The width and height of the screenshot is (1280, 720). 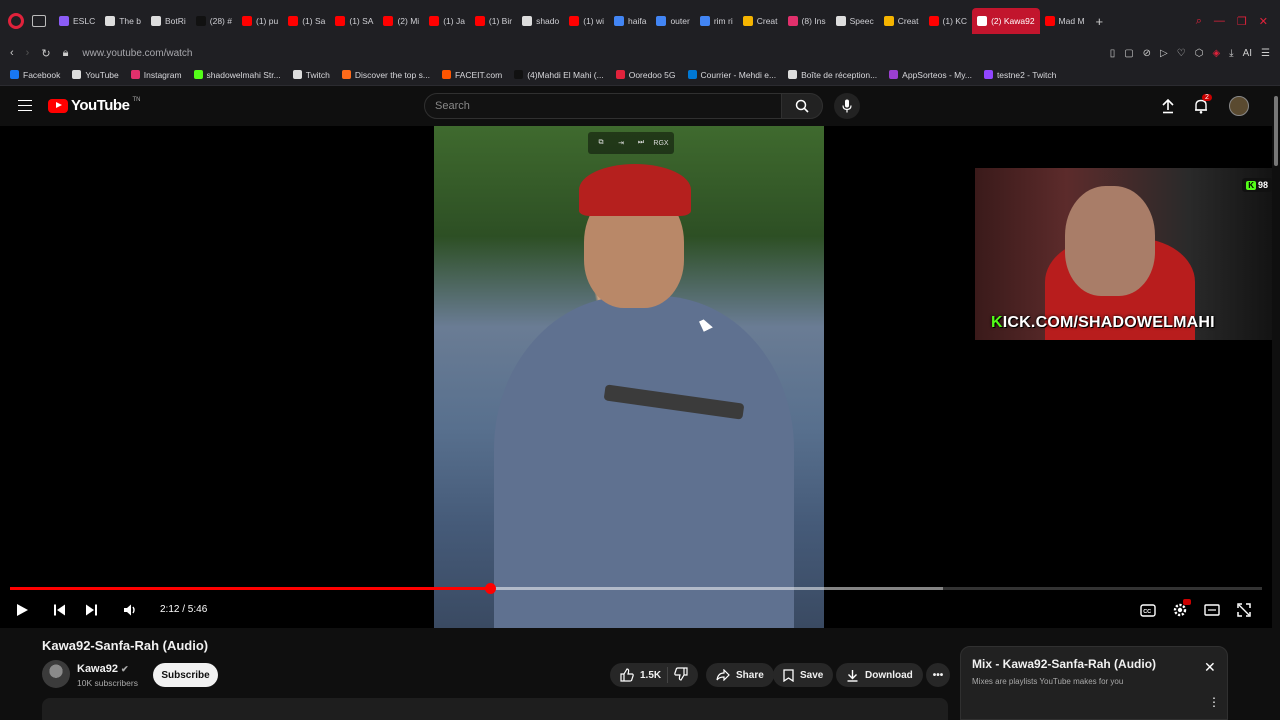 What do you see at coordinates (123, 21) in the screenshot?
I see `tab: The b` at bounding box center [123, 21].